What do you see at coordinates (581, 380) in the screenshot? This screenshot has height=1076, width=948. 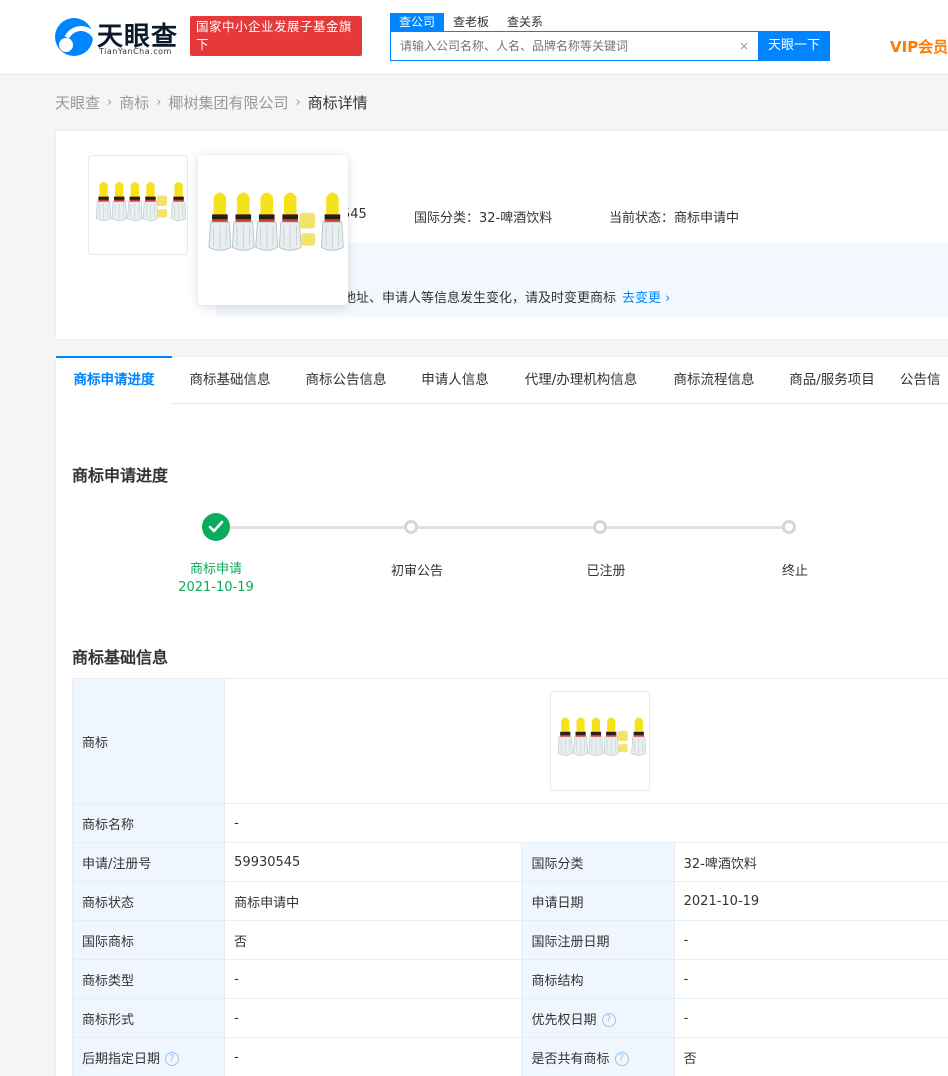 I see `tab-agent-info: 代理/办理机构信息` at bounding box center [581, 380].